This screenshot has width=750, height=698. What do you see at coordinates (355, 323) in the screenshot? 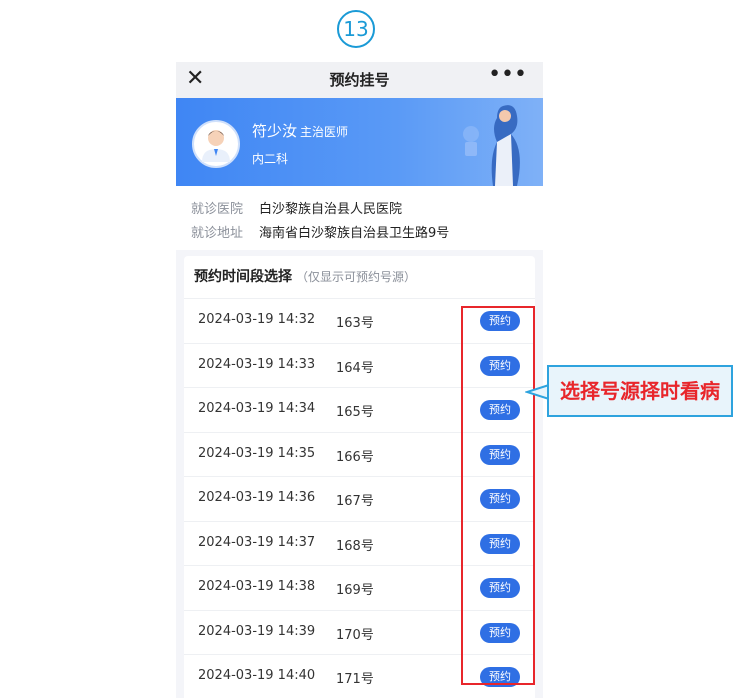
I see `slot-number: 163号` at bounding box center [355, 323].